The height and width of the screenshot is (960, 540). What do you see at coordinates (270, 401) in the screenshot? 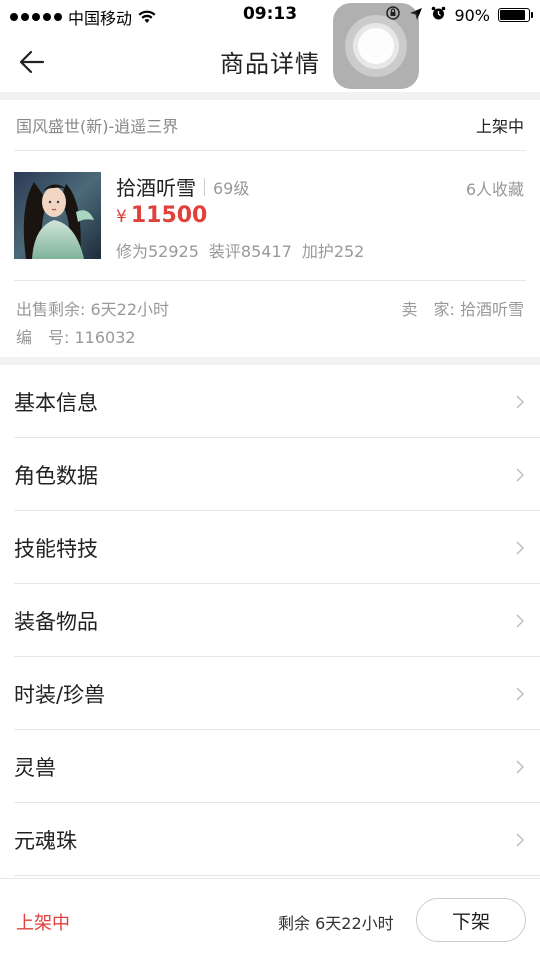
I see `menu-item-basic-info: 基本信息` at bounding box center [270, 401].